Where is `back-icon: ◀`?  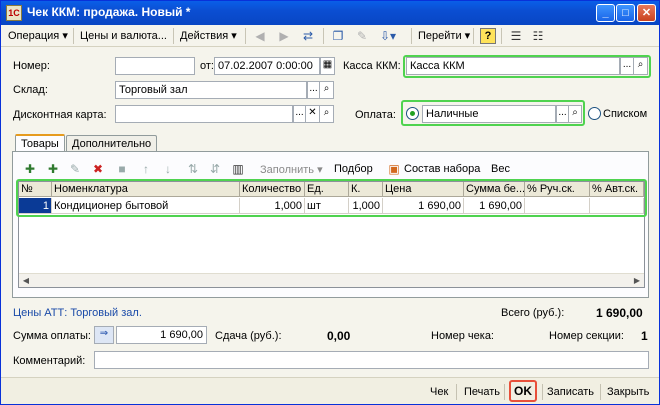 back-icon: ◀ is located at coordinates (260, 36).